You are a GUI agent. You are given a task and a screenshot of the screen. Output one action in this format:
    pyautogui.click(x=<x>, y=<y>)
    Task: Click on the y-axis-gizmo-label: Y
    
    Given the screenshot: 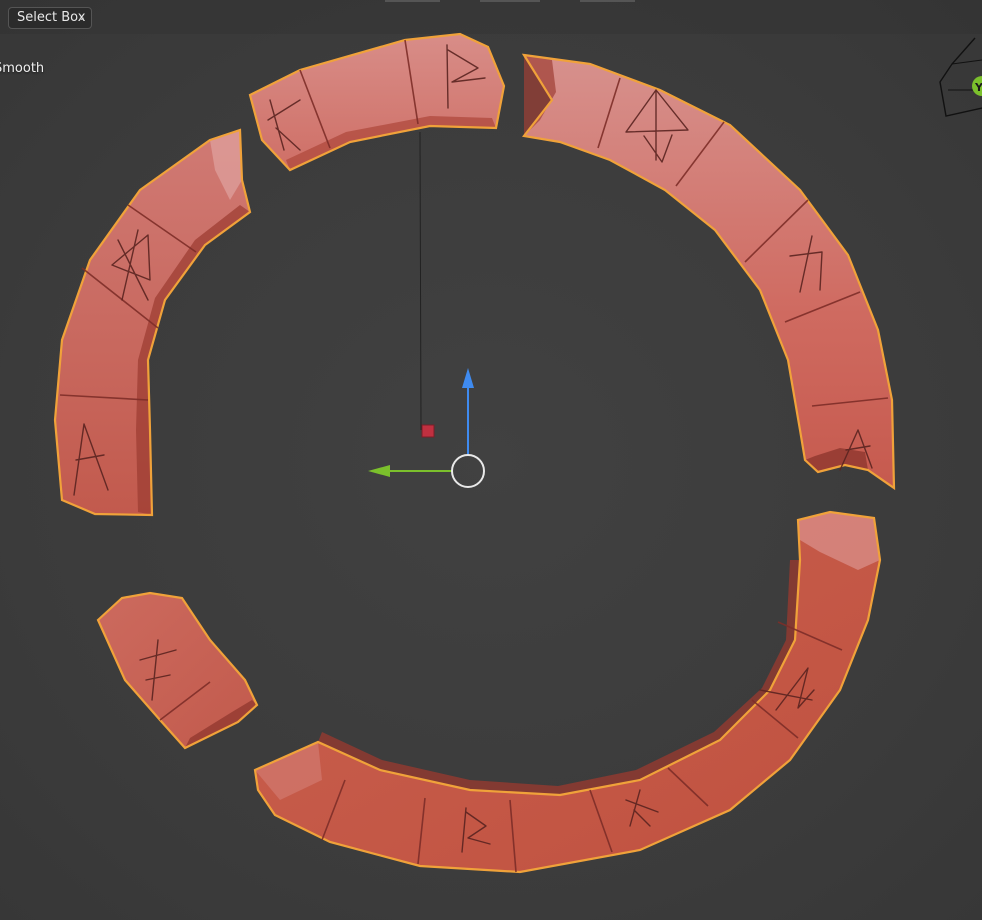 What is the action you would take?
    pyautogui.click(x=978, y=87)
    